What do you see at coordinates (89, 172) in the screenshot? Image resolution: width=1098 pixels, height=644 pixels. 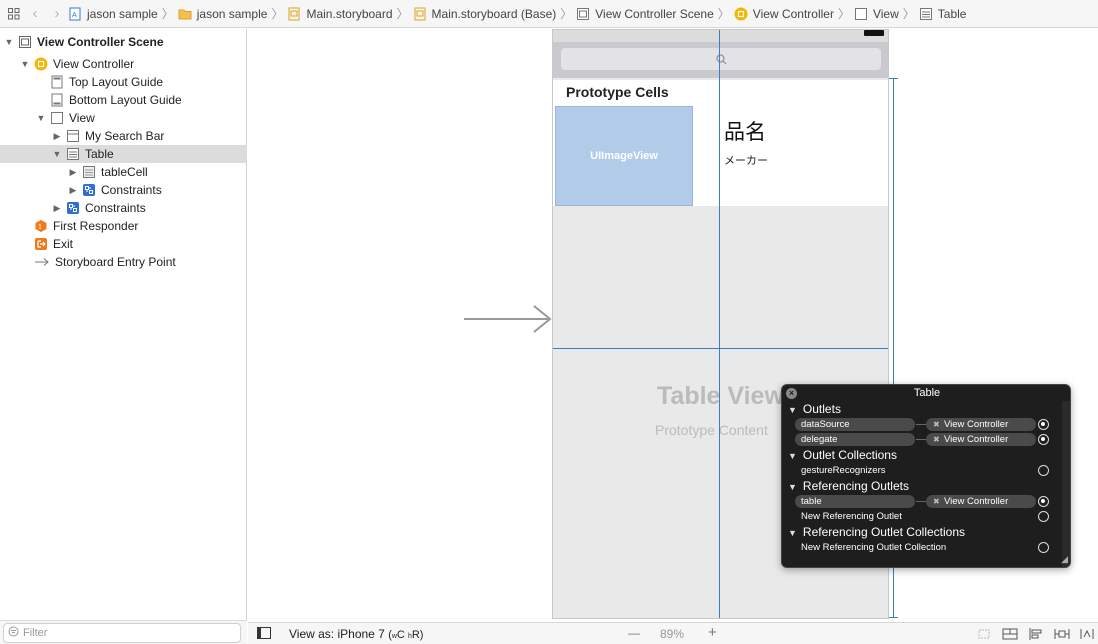 I see `table-cell-icon` at bounding box center [89, 172].